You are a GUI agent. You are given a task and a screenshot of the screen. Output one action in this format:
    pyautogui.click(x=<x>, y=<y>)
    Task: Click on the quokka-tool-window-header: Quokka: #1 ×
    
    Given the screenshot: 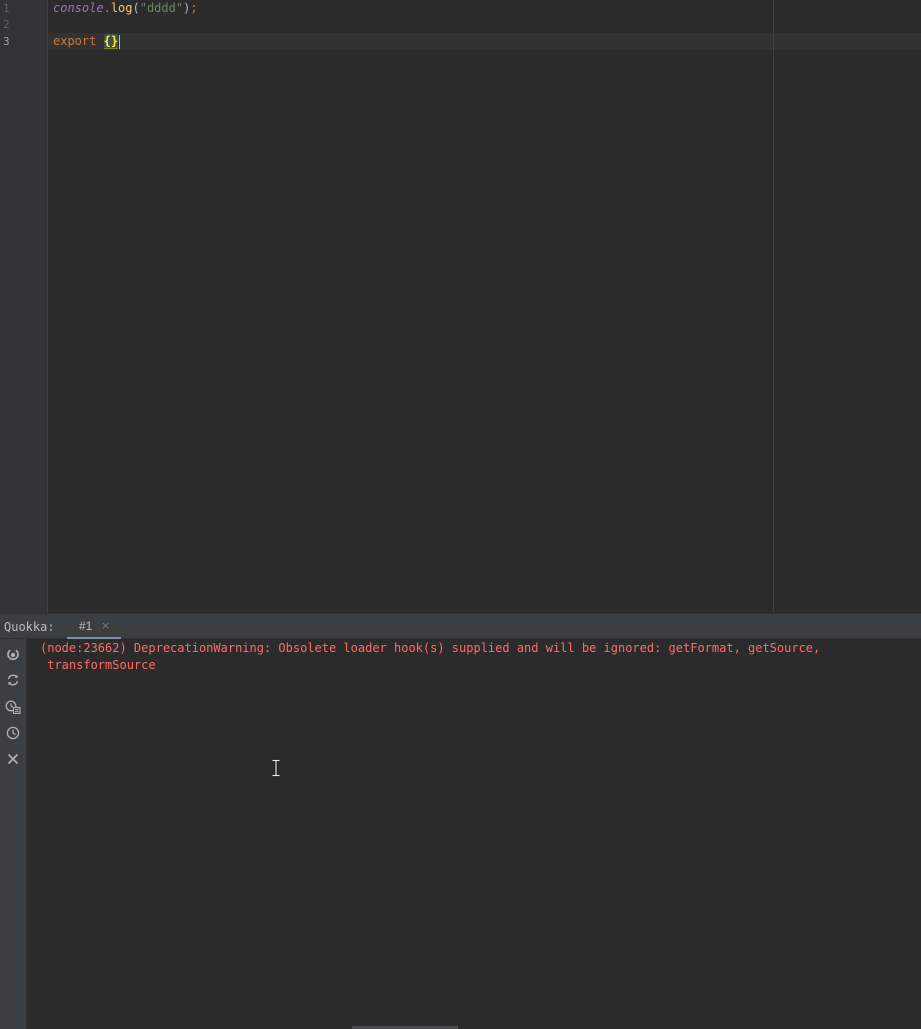 What is the action you would take?
    pyautogui.click(x=460, y=626)
    